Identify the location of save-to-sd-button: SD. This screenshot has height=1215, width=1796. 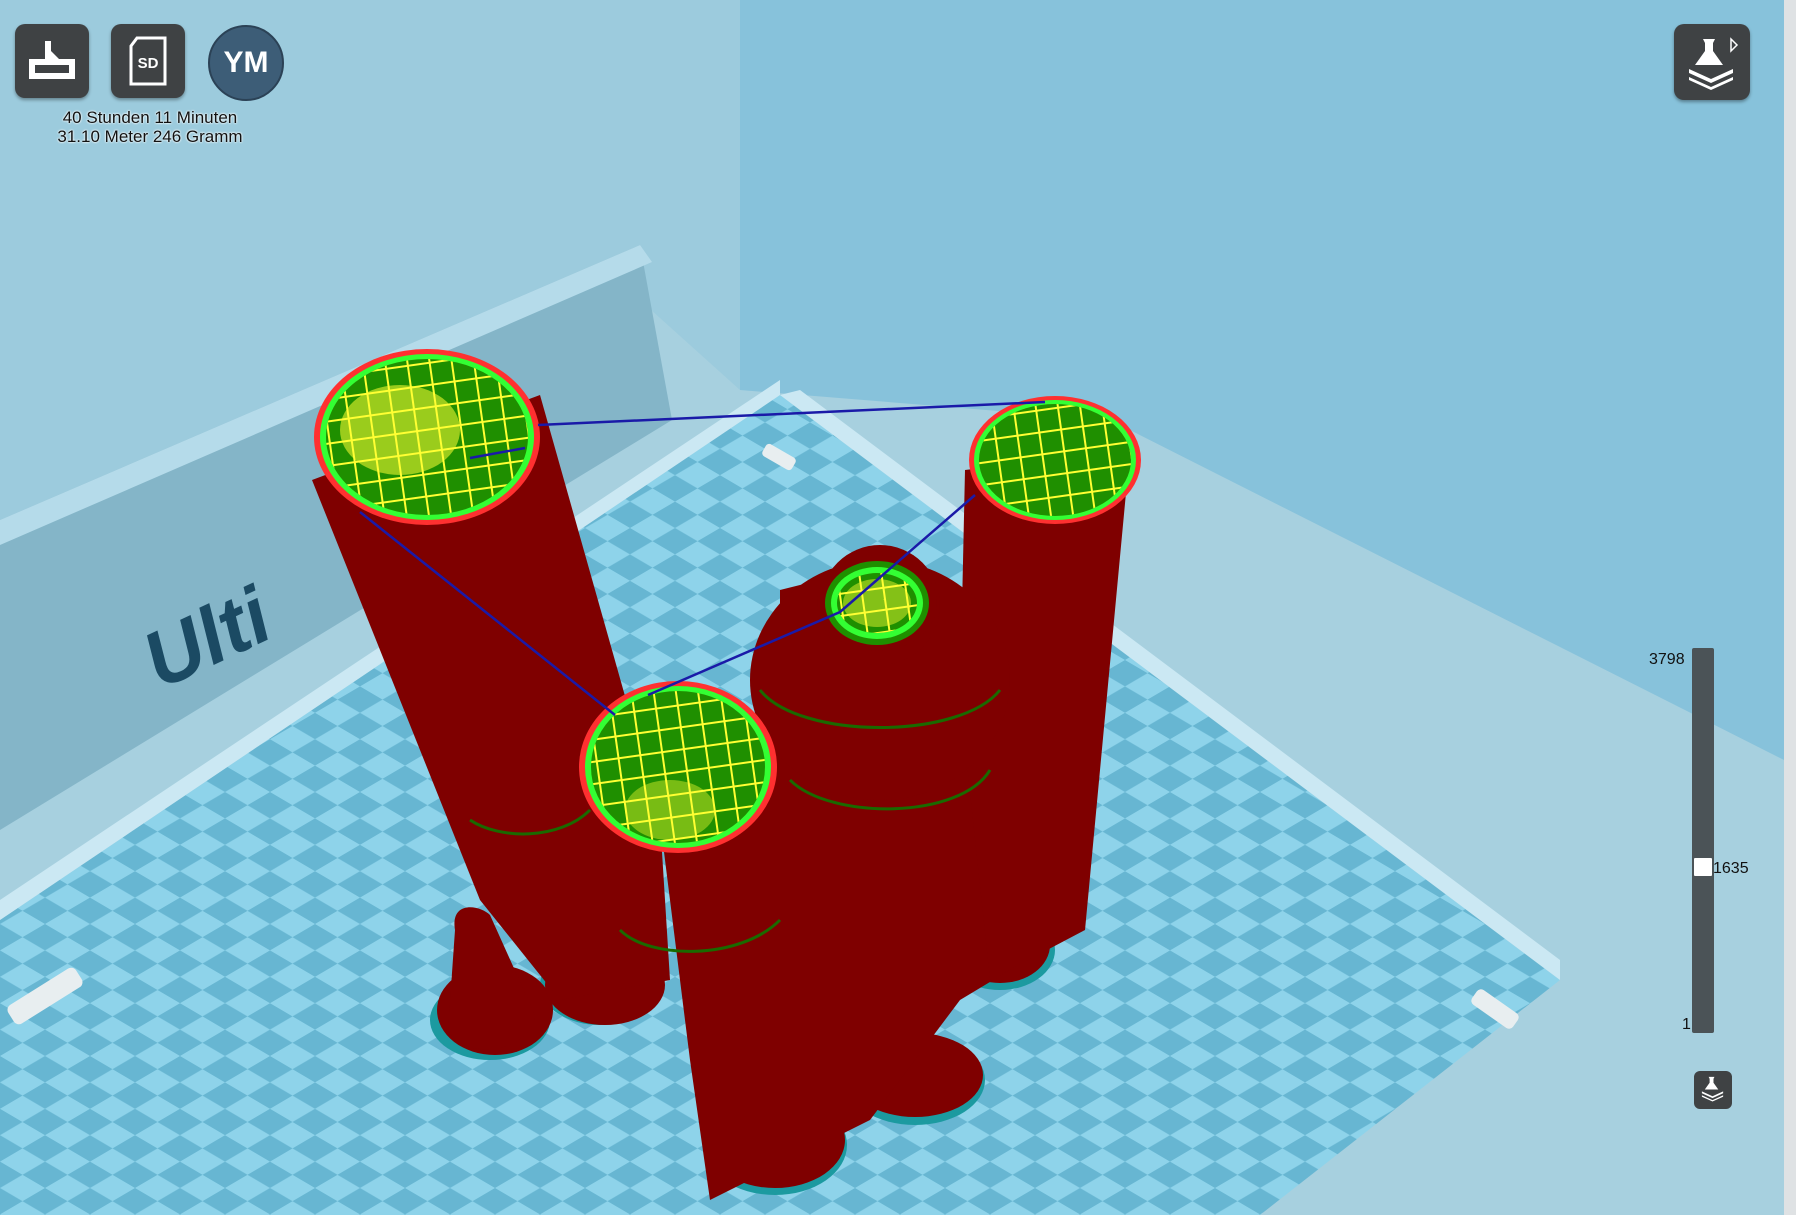
(148, 61).